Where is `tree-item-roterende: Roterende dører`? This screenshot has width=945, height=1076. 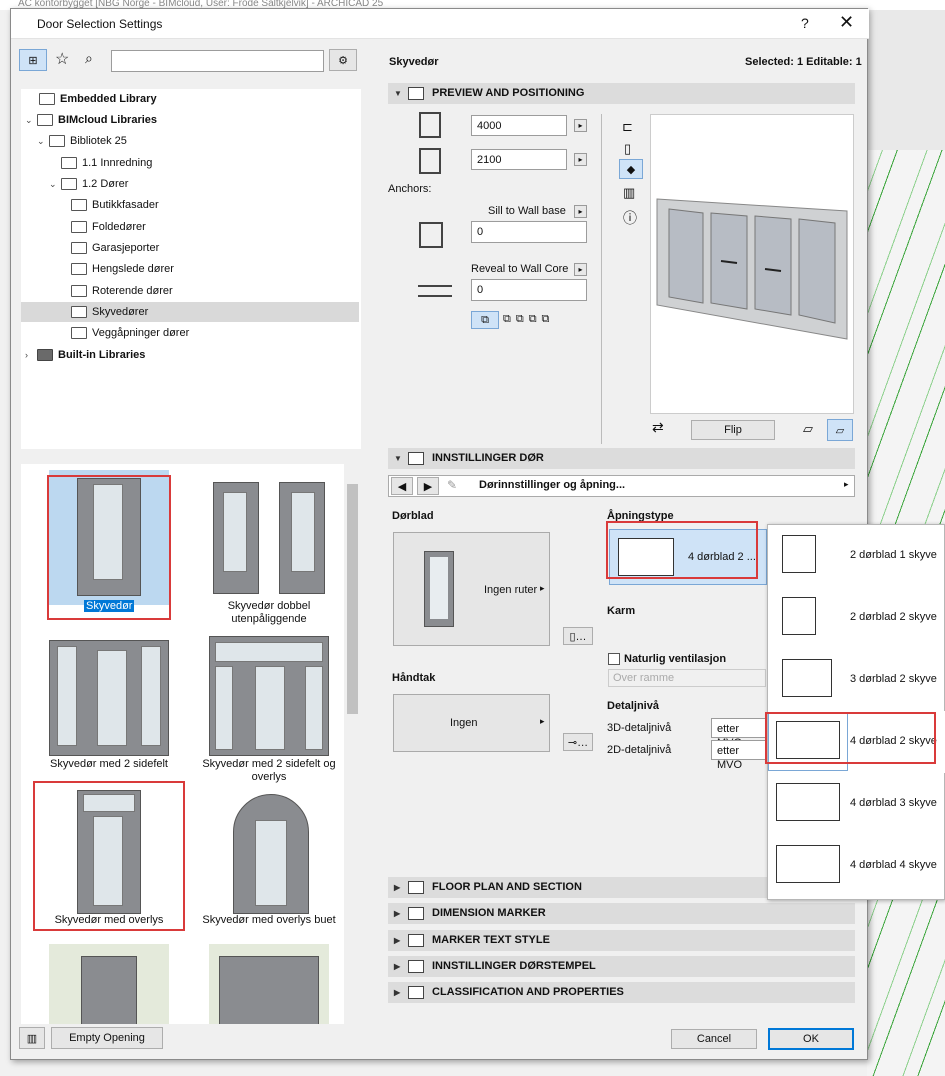
tree-item-roterende: Roterende dører is located at coordinates (122, 291).